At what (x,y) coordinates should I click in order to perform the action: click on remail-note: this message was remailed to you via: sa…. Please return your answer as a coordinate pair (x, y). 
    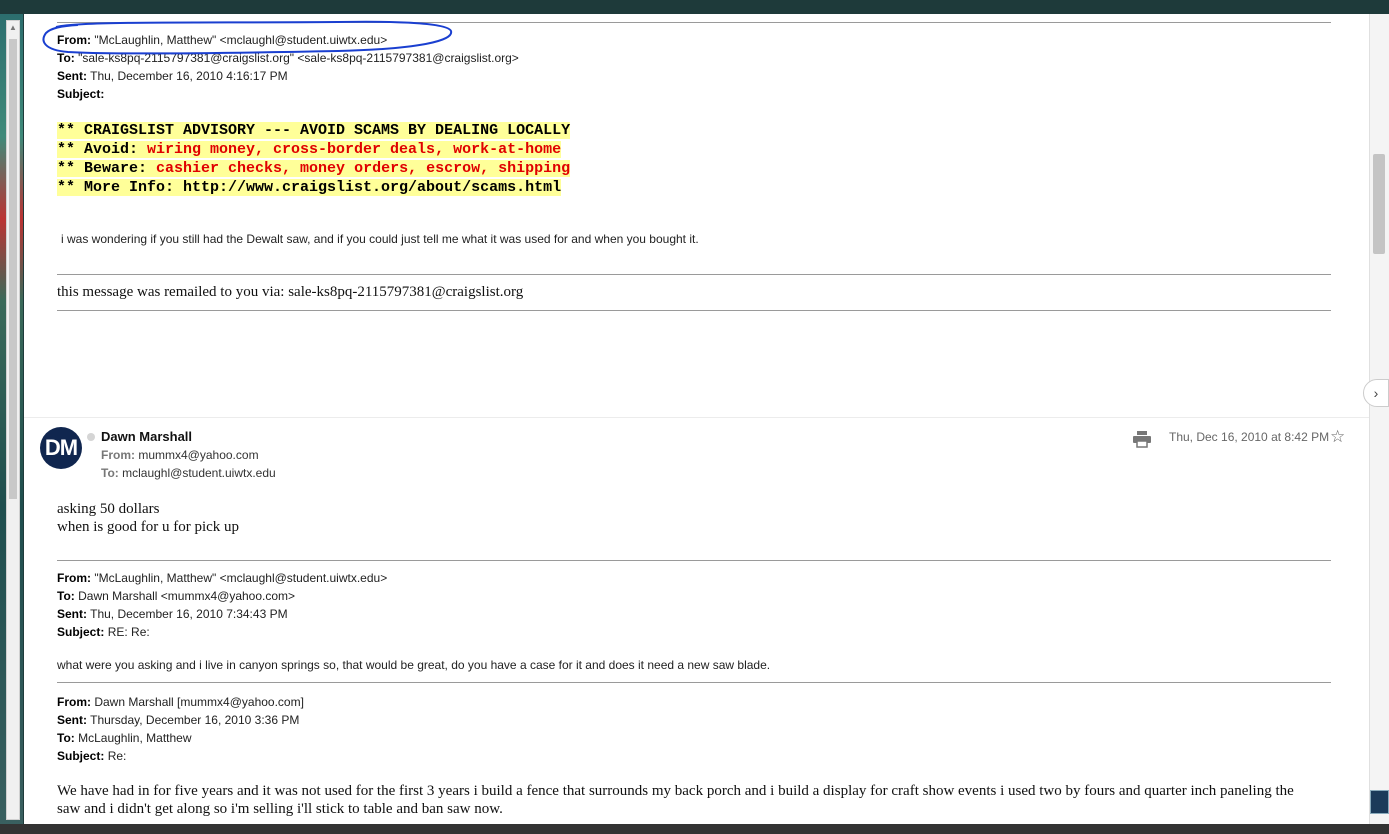
    Looking at the image, I should click on (290, 292).